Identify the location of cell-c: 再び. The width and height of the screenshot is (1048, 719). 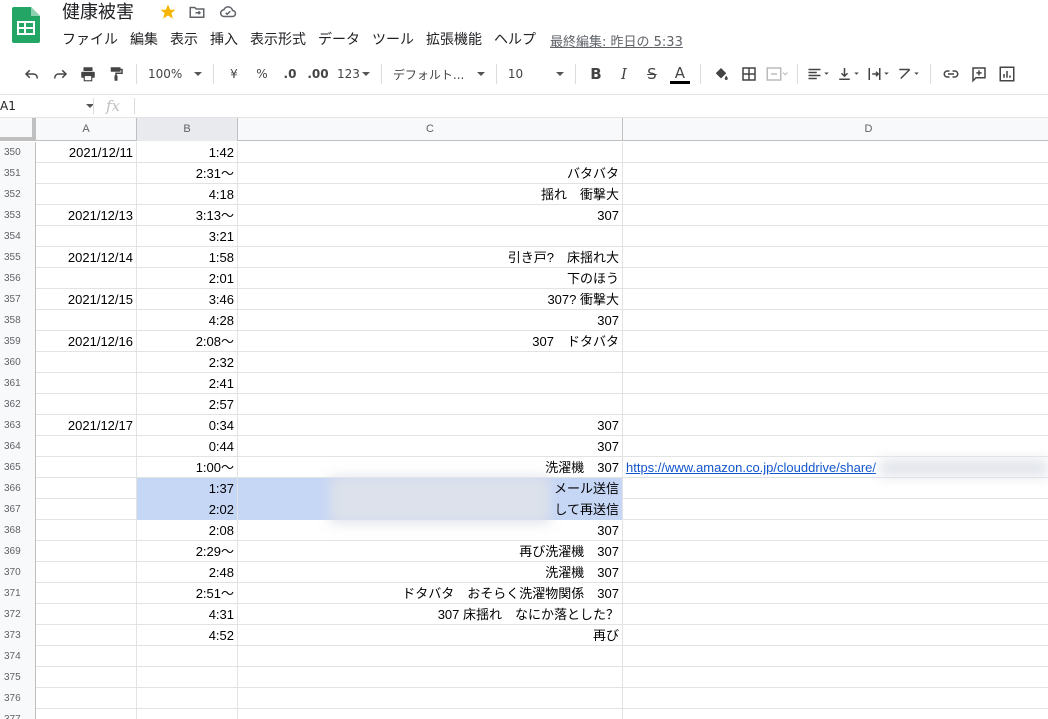
(430, 635).